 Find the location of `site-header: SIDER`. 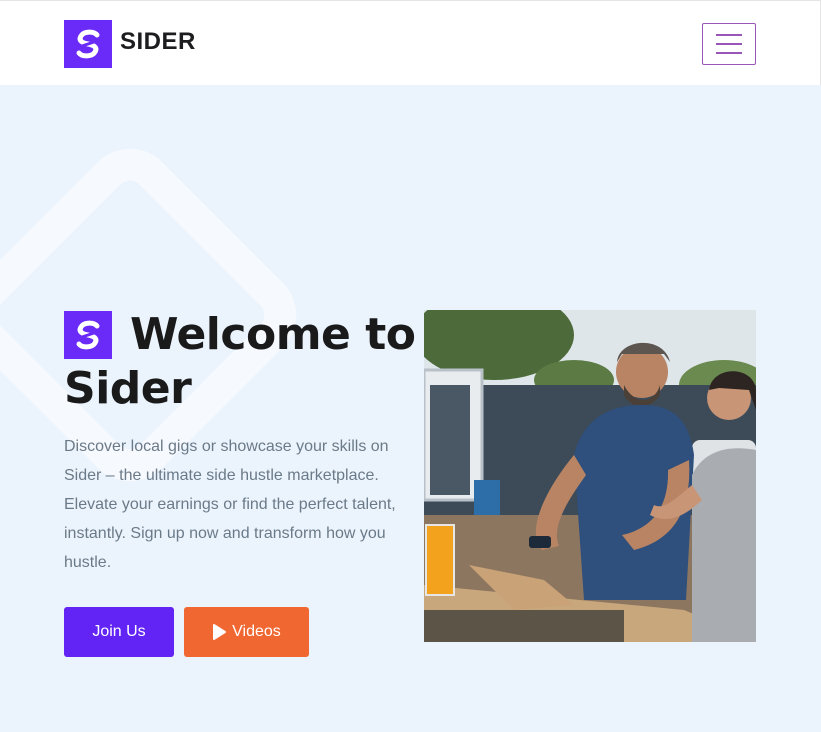

site-header: SIDER is located at coordinates (410, 42).